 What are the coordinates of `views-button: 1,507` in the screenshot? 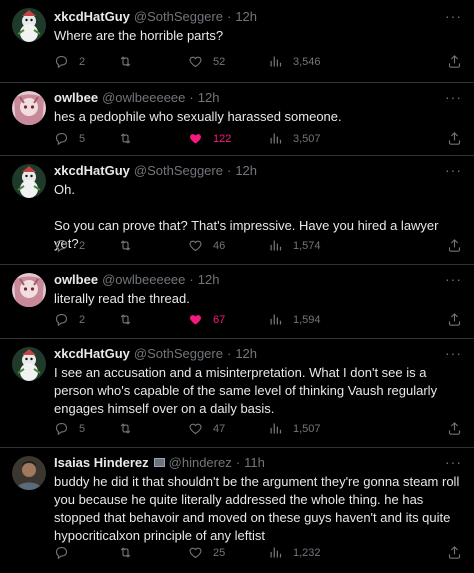 It's located at (318, 428).